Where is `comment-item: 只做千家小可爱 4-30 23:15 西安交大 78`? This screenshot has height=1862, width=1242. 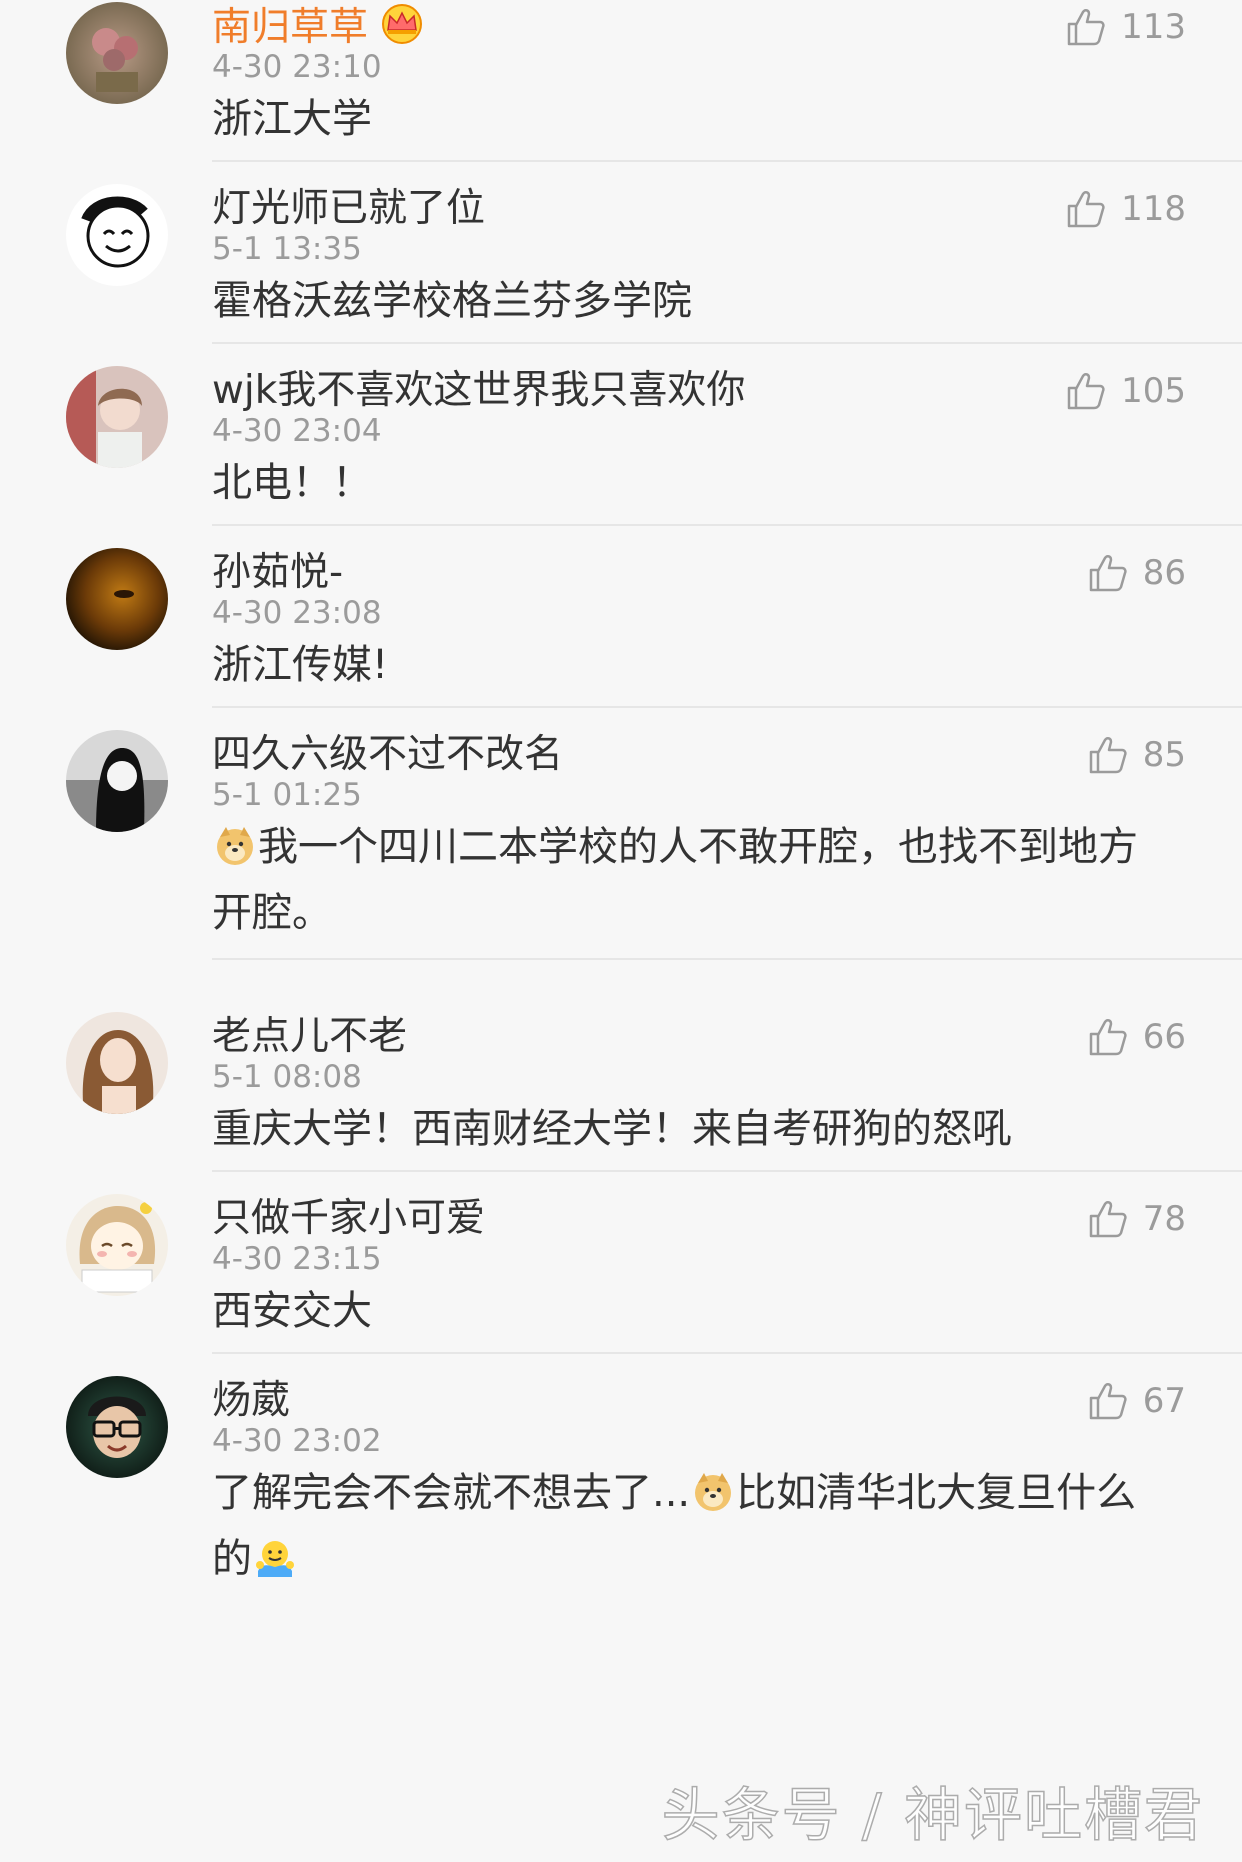
comment-item: 只做千家小可爱 4-30 23:15 西安交大 78 is located at coordinates (621, 1273).